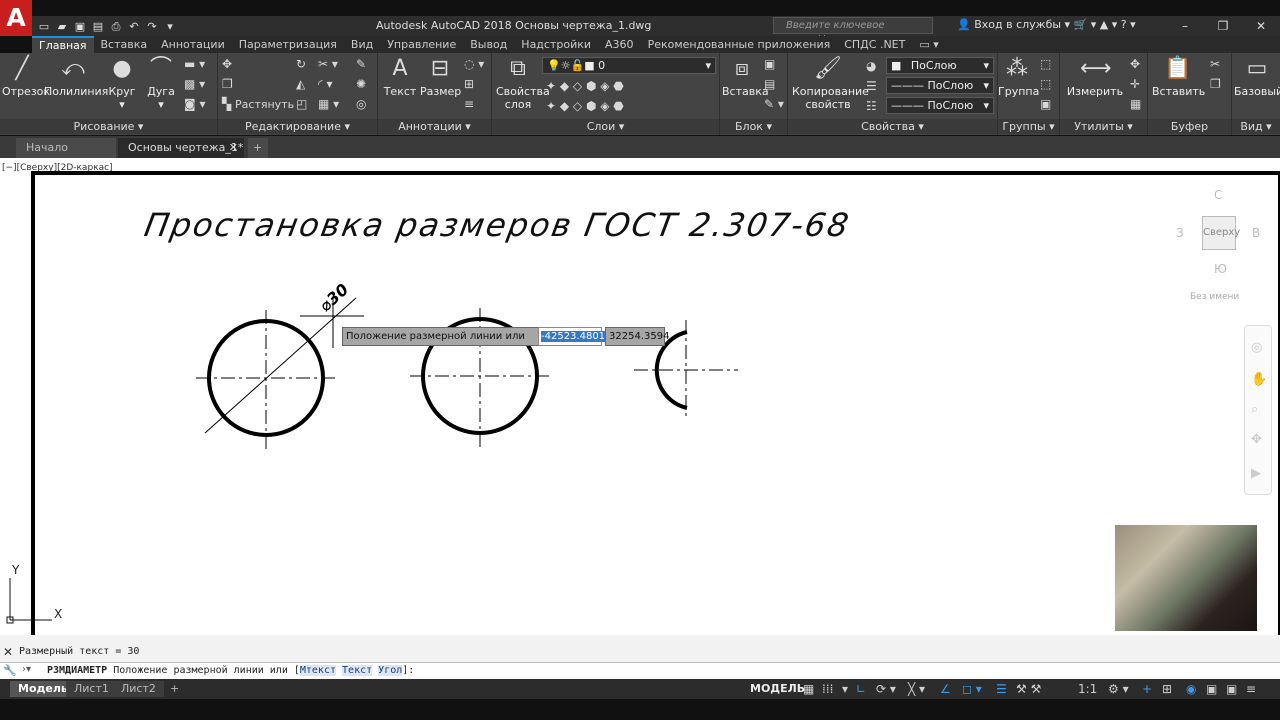 This screenshot has height=720, width=1280. What do you see at coordinates (1001, 689) in the screenshot?
I see `lineweight-toggle-icon: ☰` at bounding box center [1001, 689].